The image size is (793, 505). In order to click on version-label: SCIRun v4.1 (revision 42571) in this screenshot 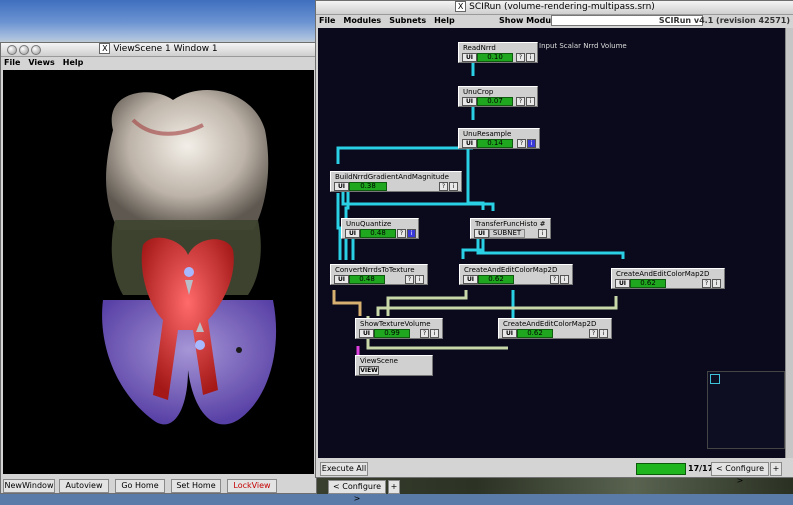, I will do `click(724, 20)`.